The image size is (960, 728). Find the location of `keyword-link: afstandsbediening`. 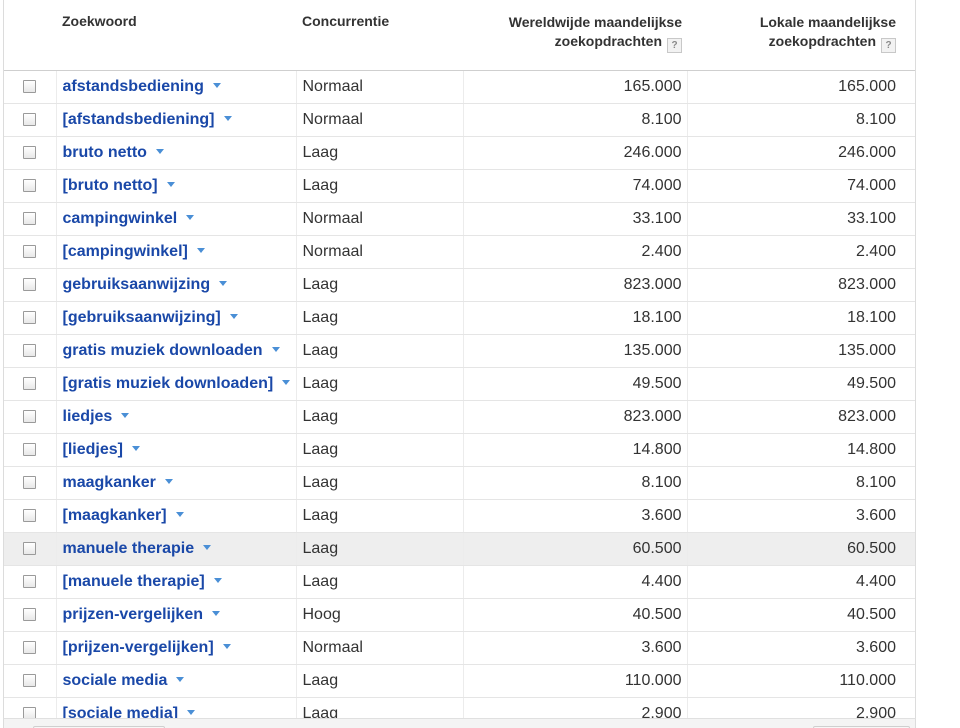

keyword-link: afstandsbediening is located at coordinates (133, 86).